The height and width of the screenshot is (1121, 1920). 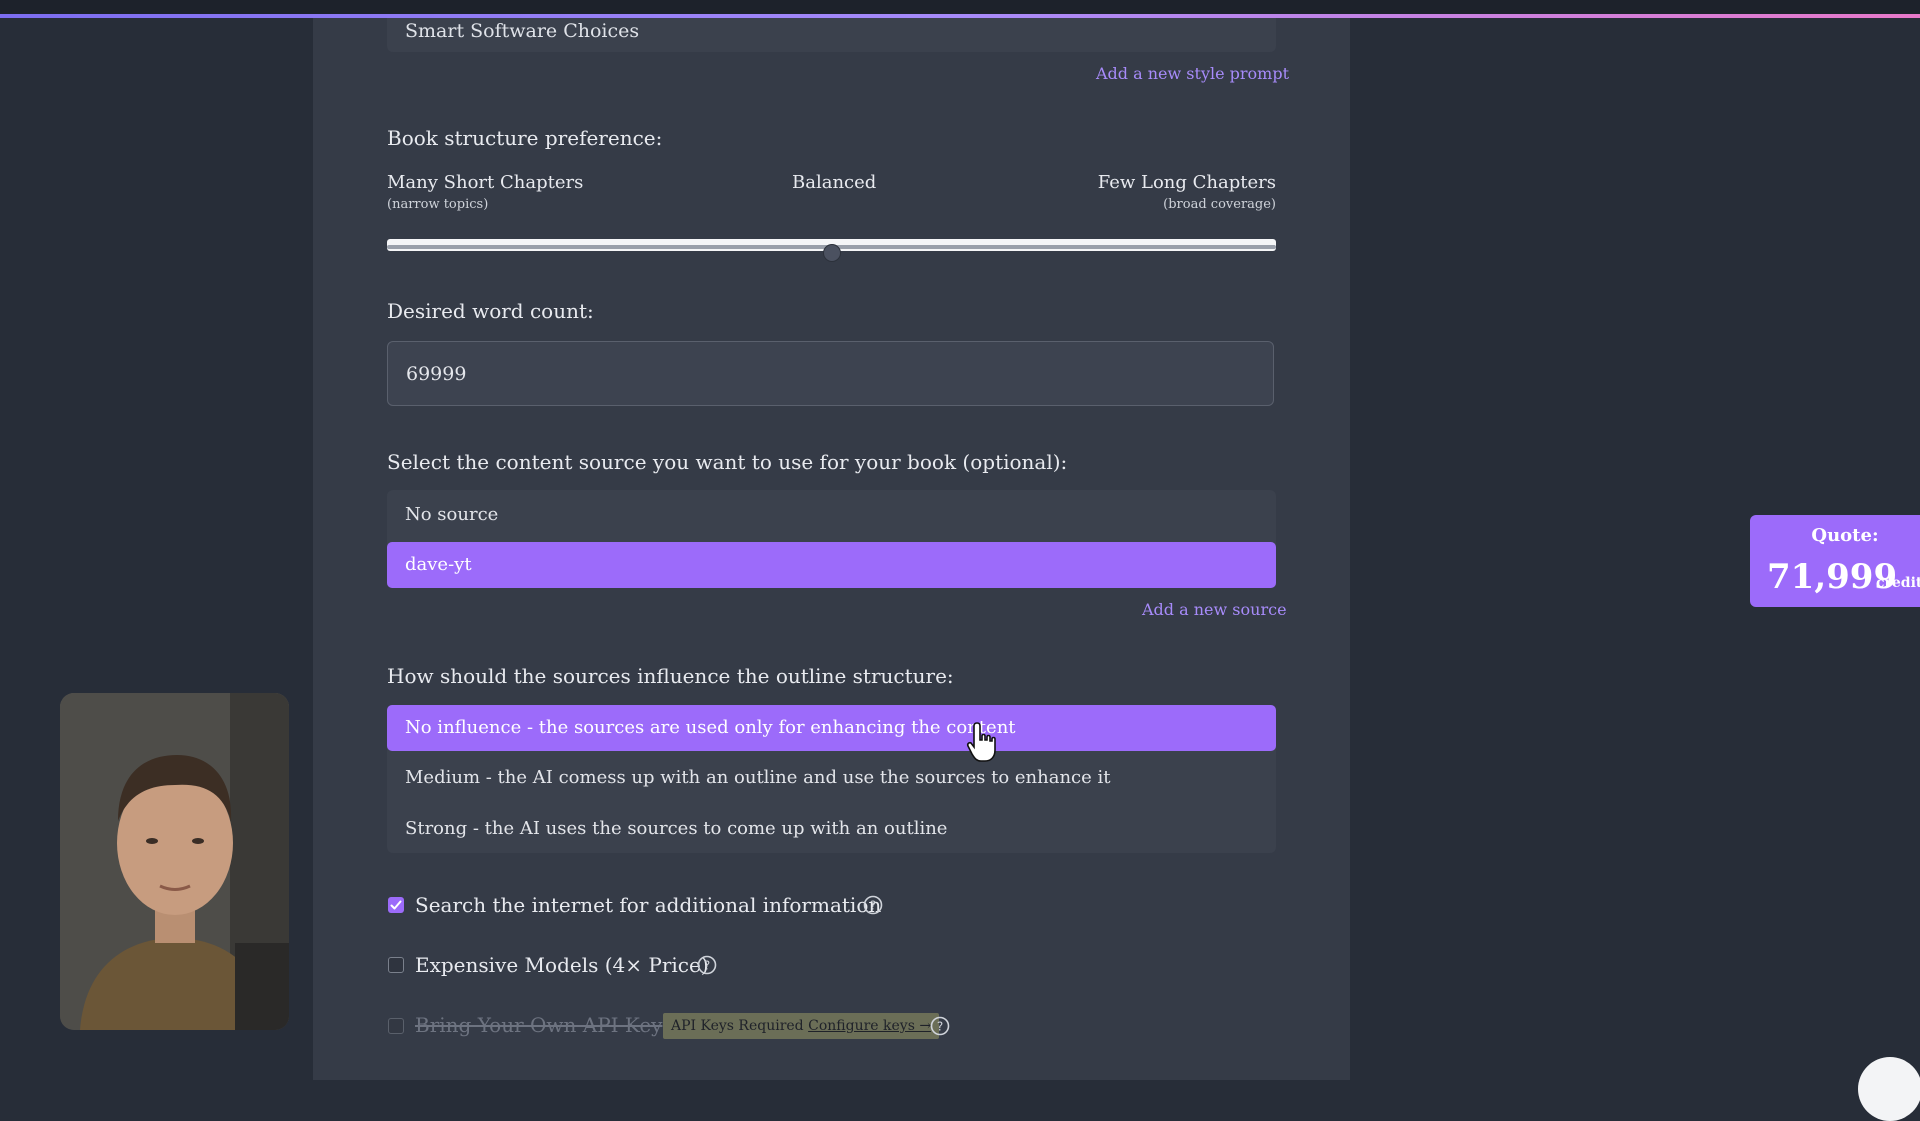 I want to click on configure-keys-link: Configure keys →, so click(x=869, y=1026).